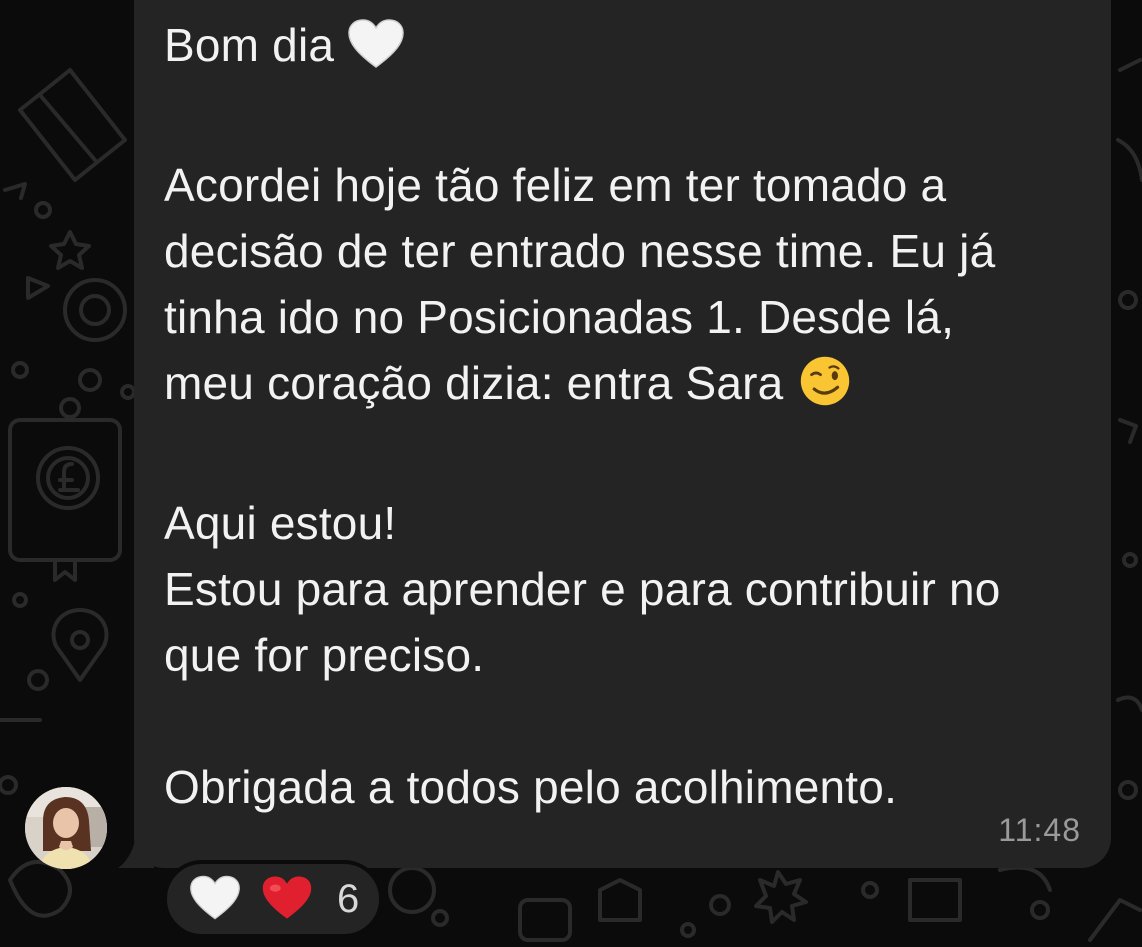 The image size is (1142, 947). What do you see at coordinates (1039, 830) in the screenshot?
I see `message-timestamp: 11:48` at bounding box center [1039, 830].